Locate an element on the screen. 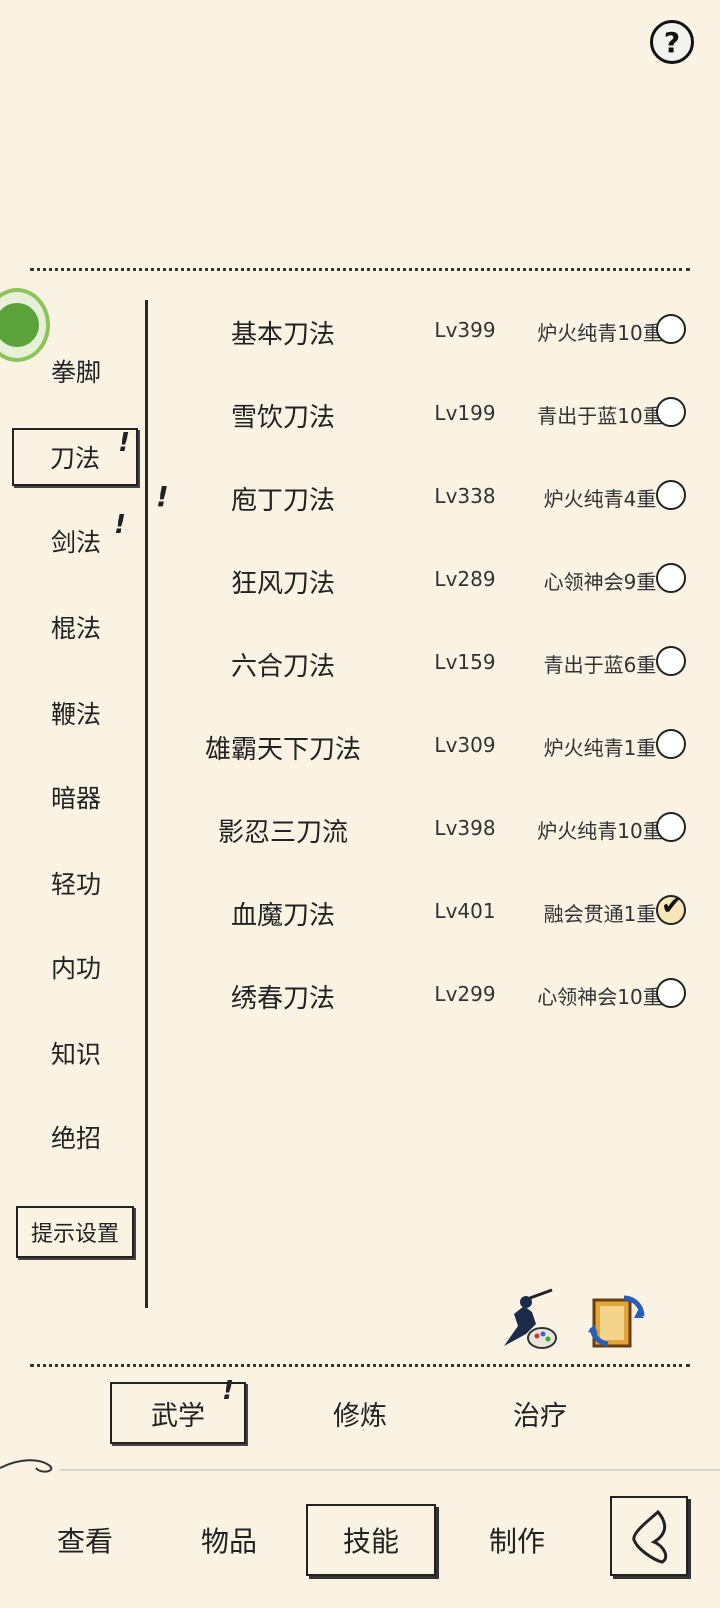 The height and width of the screenshot is (1608, 720). skill-name: 雪饮刀法 is located at coordinates (282, 418).